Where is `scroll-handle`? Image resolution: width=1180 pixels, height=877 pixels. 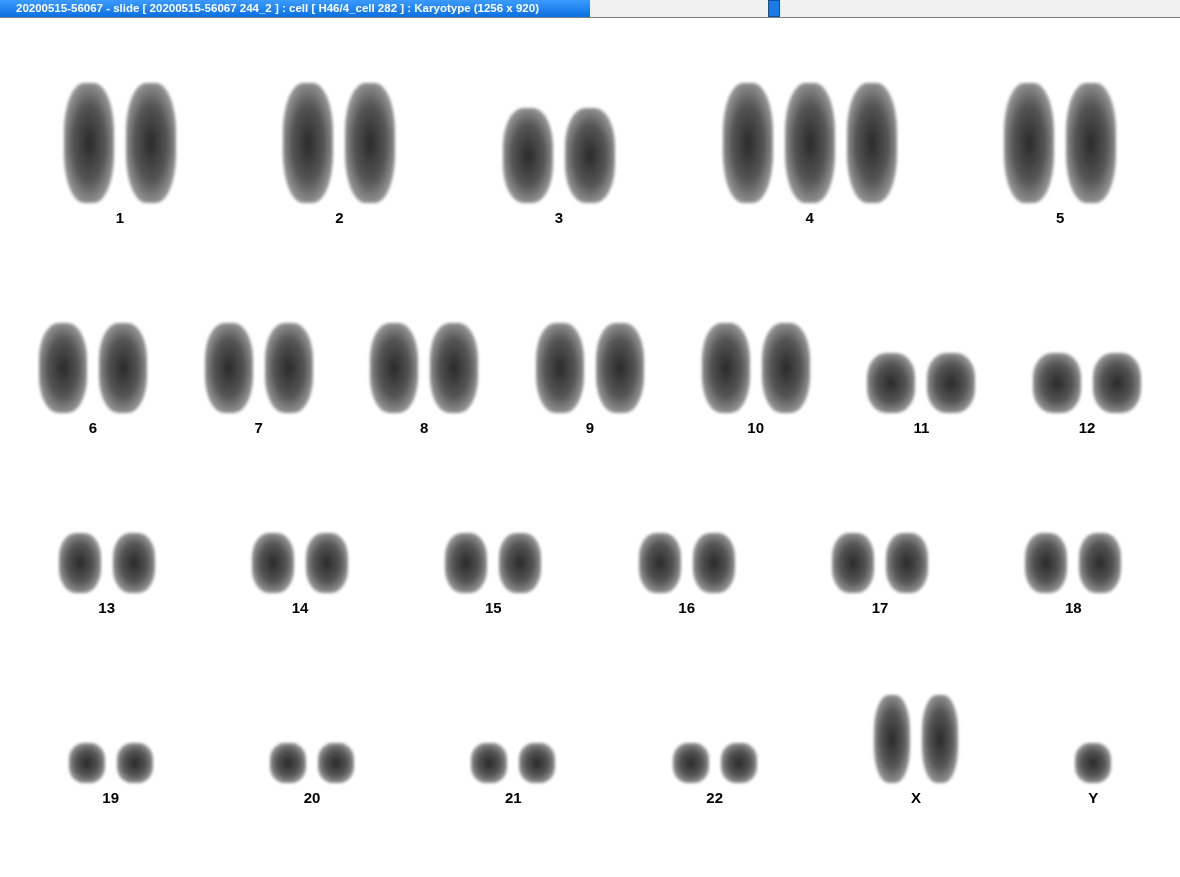 scroll-handle is located at coordinates (774, 8).